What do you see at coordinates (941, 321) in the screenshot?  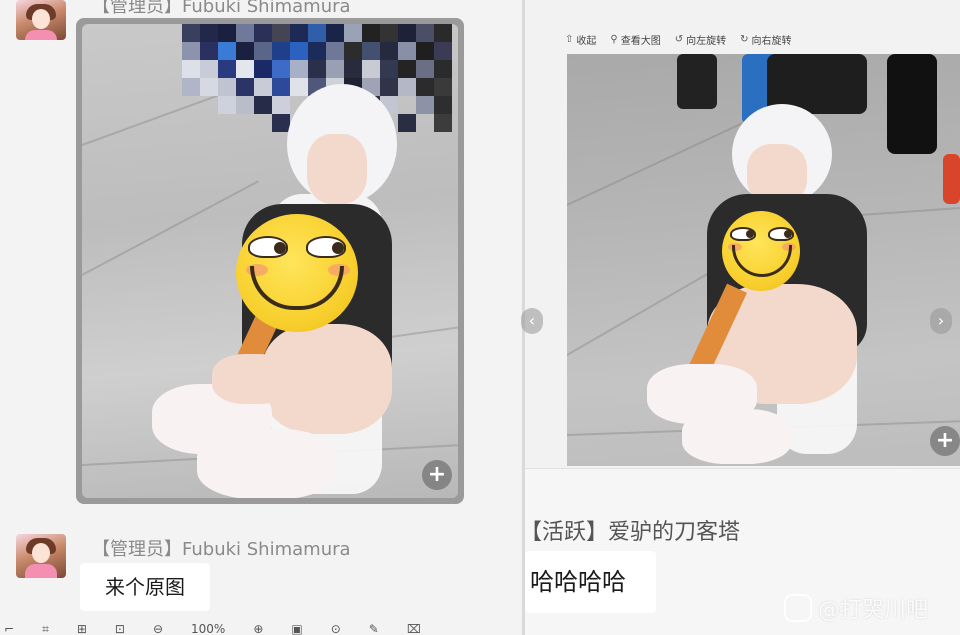 I see `next-image-button: ›` at bounding box center [941, 321].